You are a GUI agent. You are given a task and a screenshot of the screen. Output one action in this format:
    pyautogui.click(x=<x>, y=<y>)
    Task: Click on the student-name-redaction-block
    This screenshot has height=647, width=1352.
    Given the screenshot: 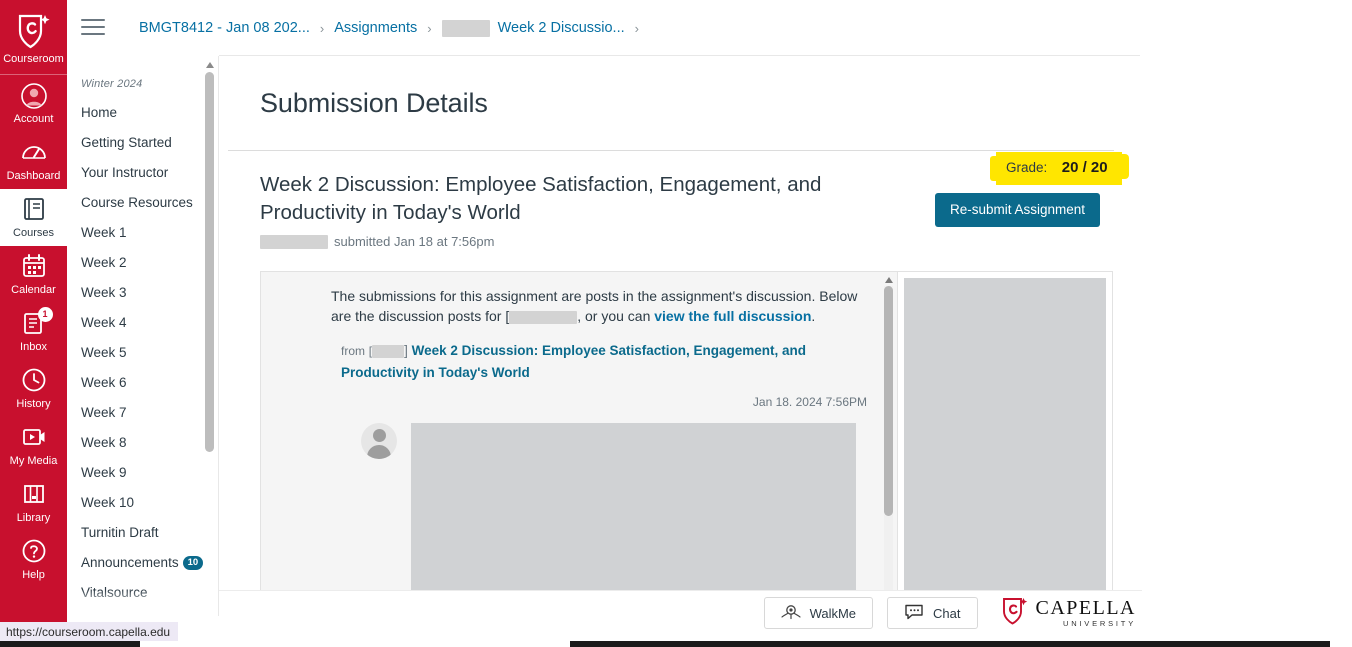 What is the action you would take?
    pyautogui.click(x=543, y=317)
    